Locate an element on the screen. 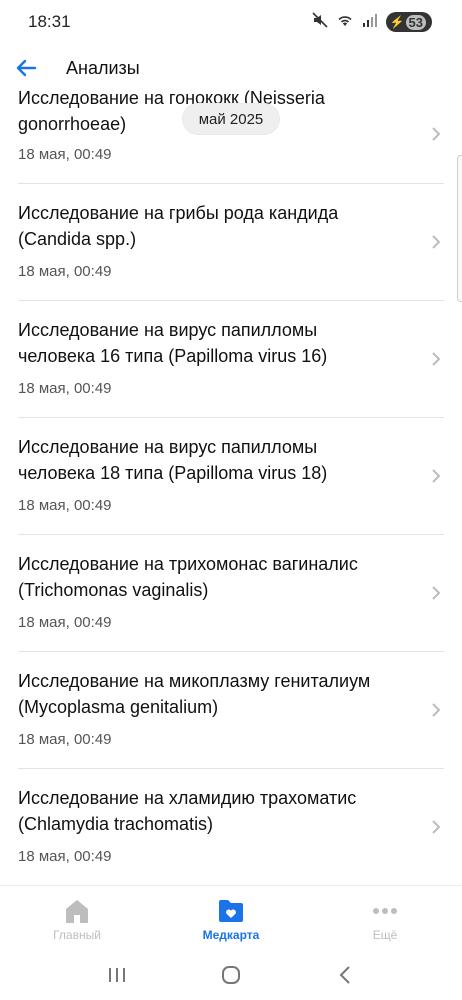 This screenshot has width=462, height=1000. status-bar: 18:31 ⚡ 53 is located at coordinates (231, 22).